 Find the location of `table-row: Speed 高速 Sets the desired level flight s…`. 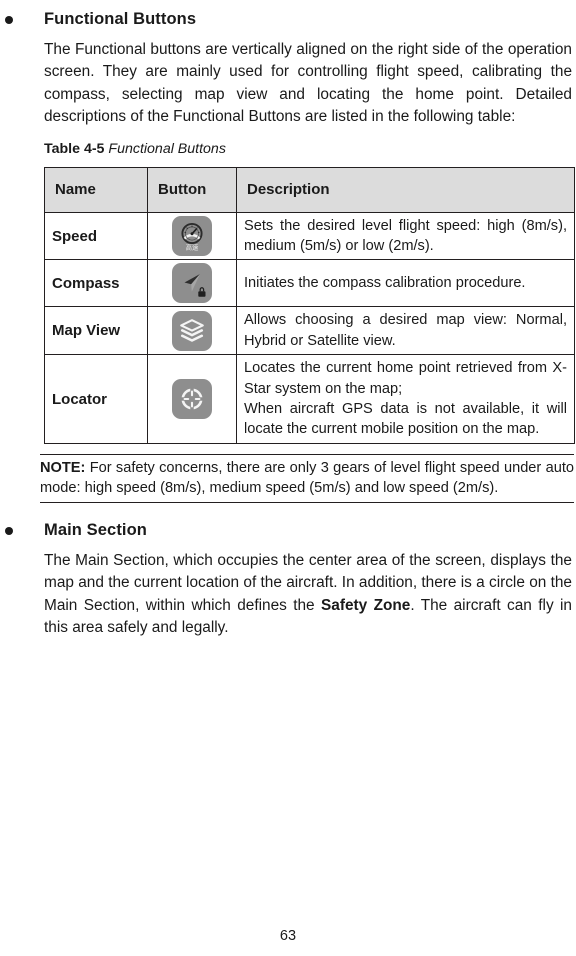

table-row: Speed 高速 Sets the desired level flight s… is located at coordinates (309, 236).